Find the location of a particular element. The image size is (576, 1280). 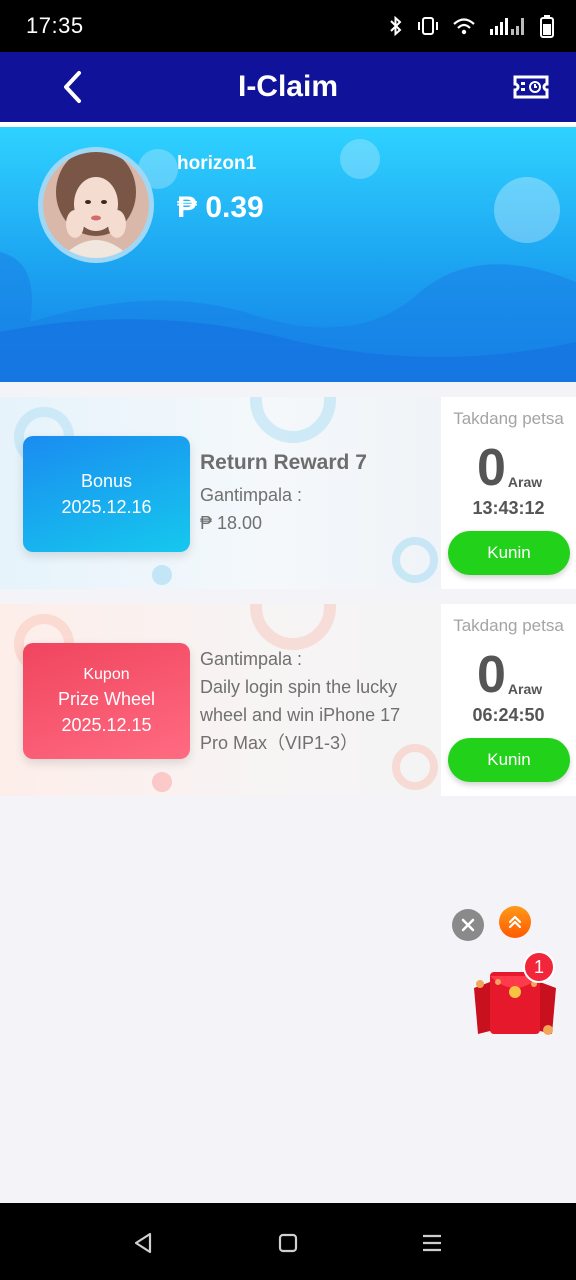

triangle-back-icon is located at coordinates (143, 1243).